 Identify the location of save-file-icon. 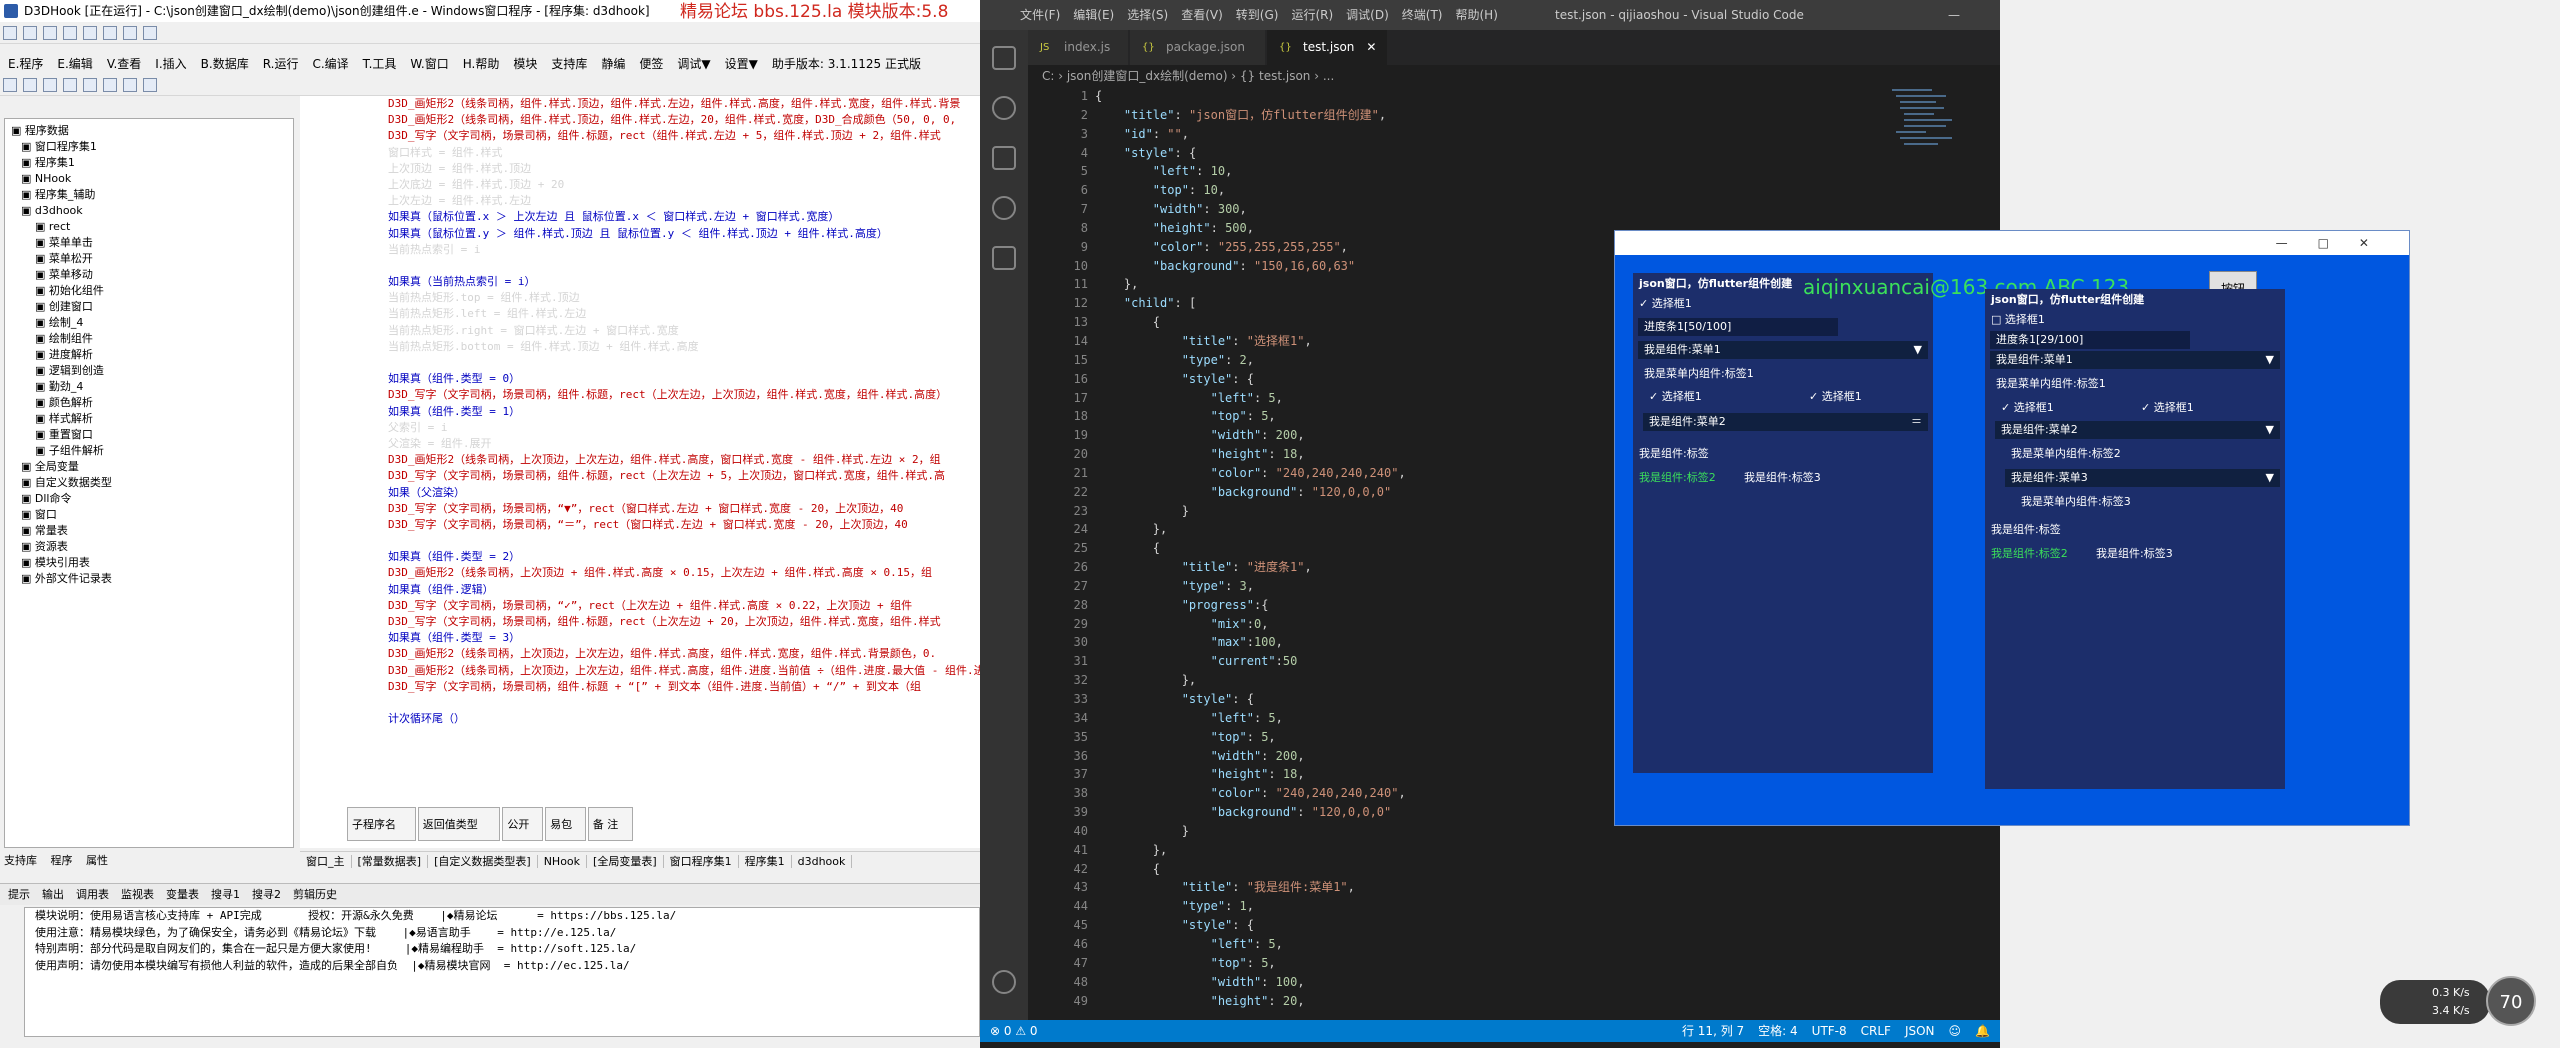
(50, 85).